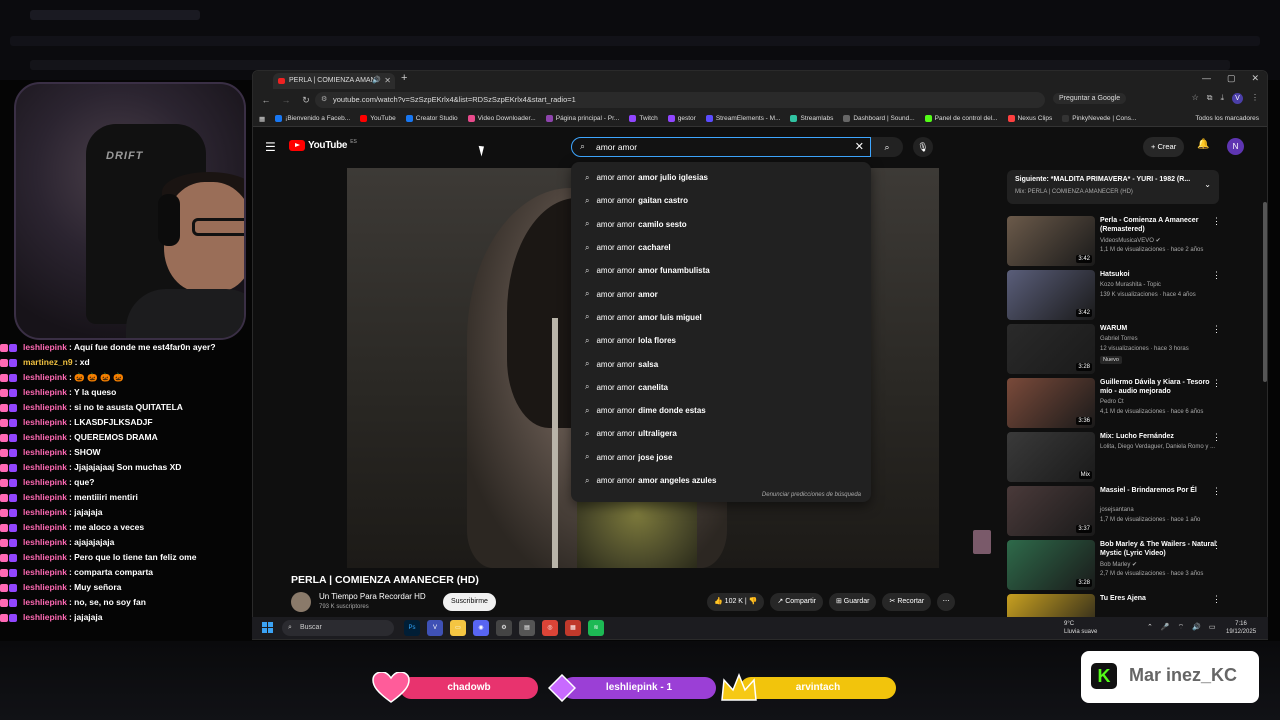  What do you see at coordinates (527, 628) in the screenshot?
I see `app-icon: ▤` at bounding box center [527, 628].